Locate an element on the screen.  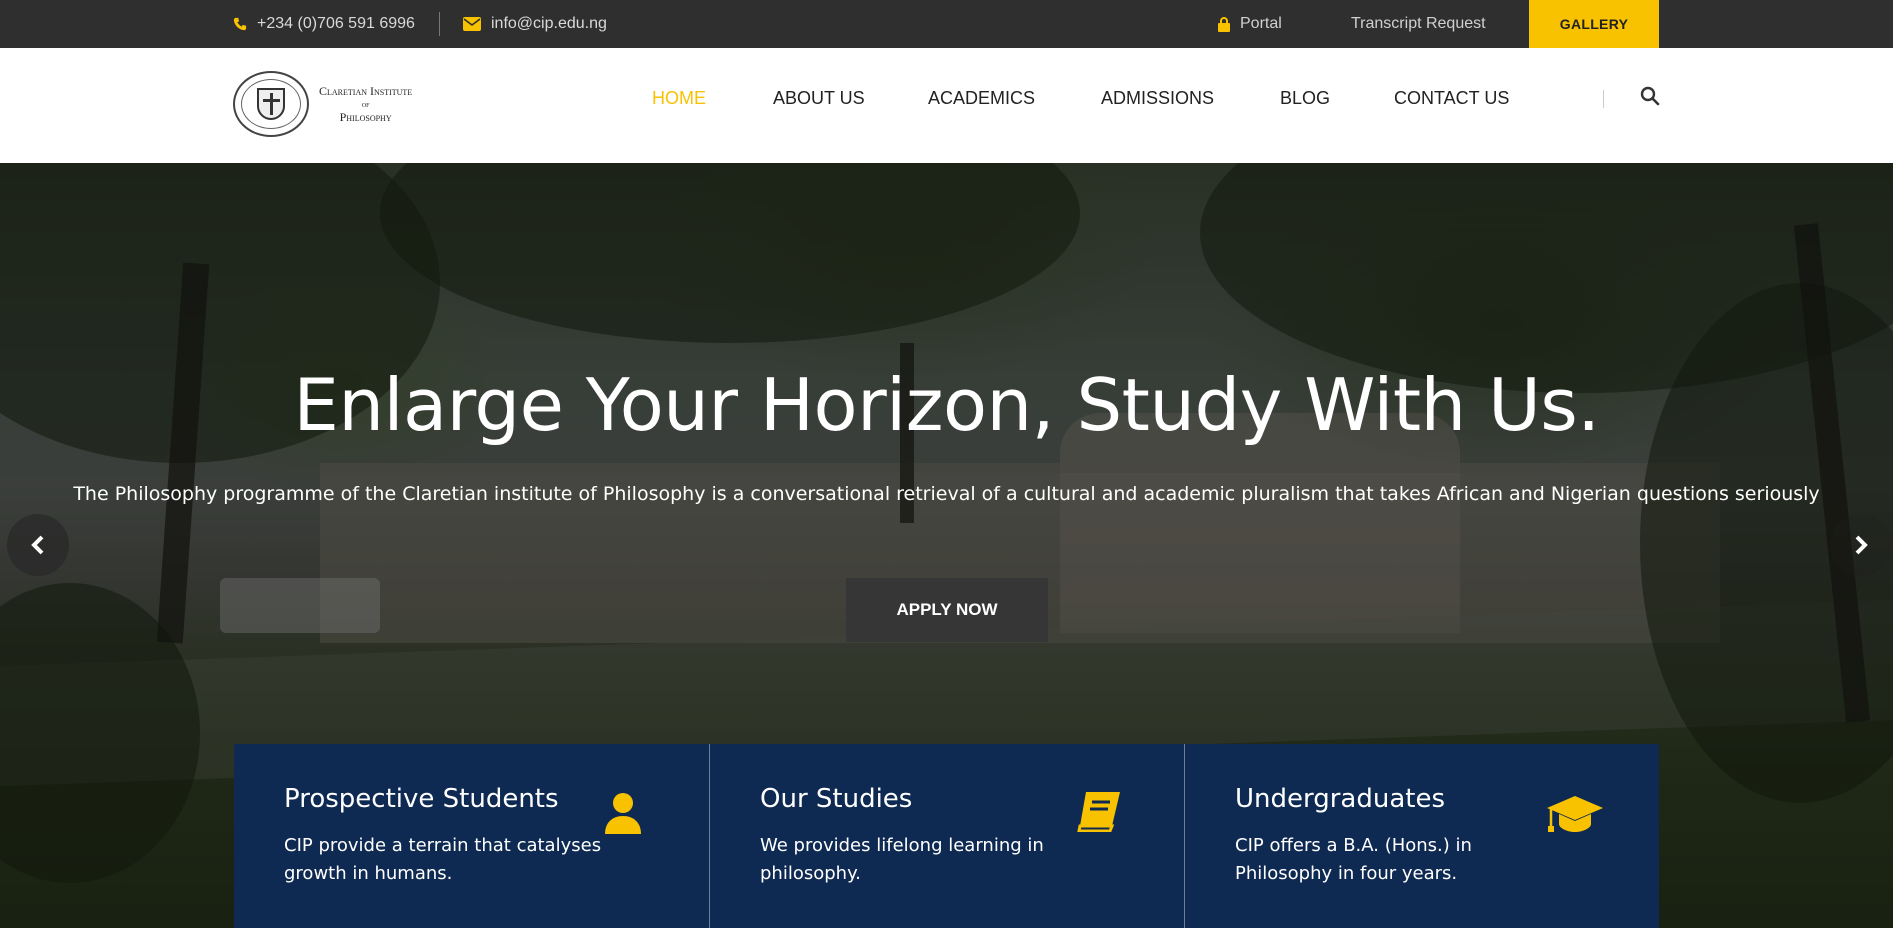
phone-contact: +234 (0)706 591 6996 is located at coordinates (324, 24).